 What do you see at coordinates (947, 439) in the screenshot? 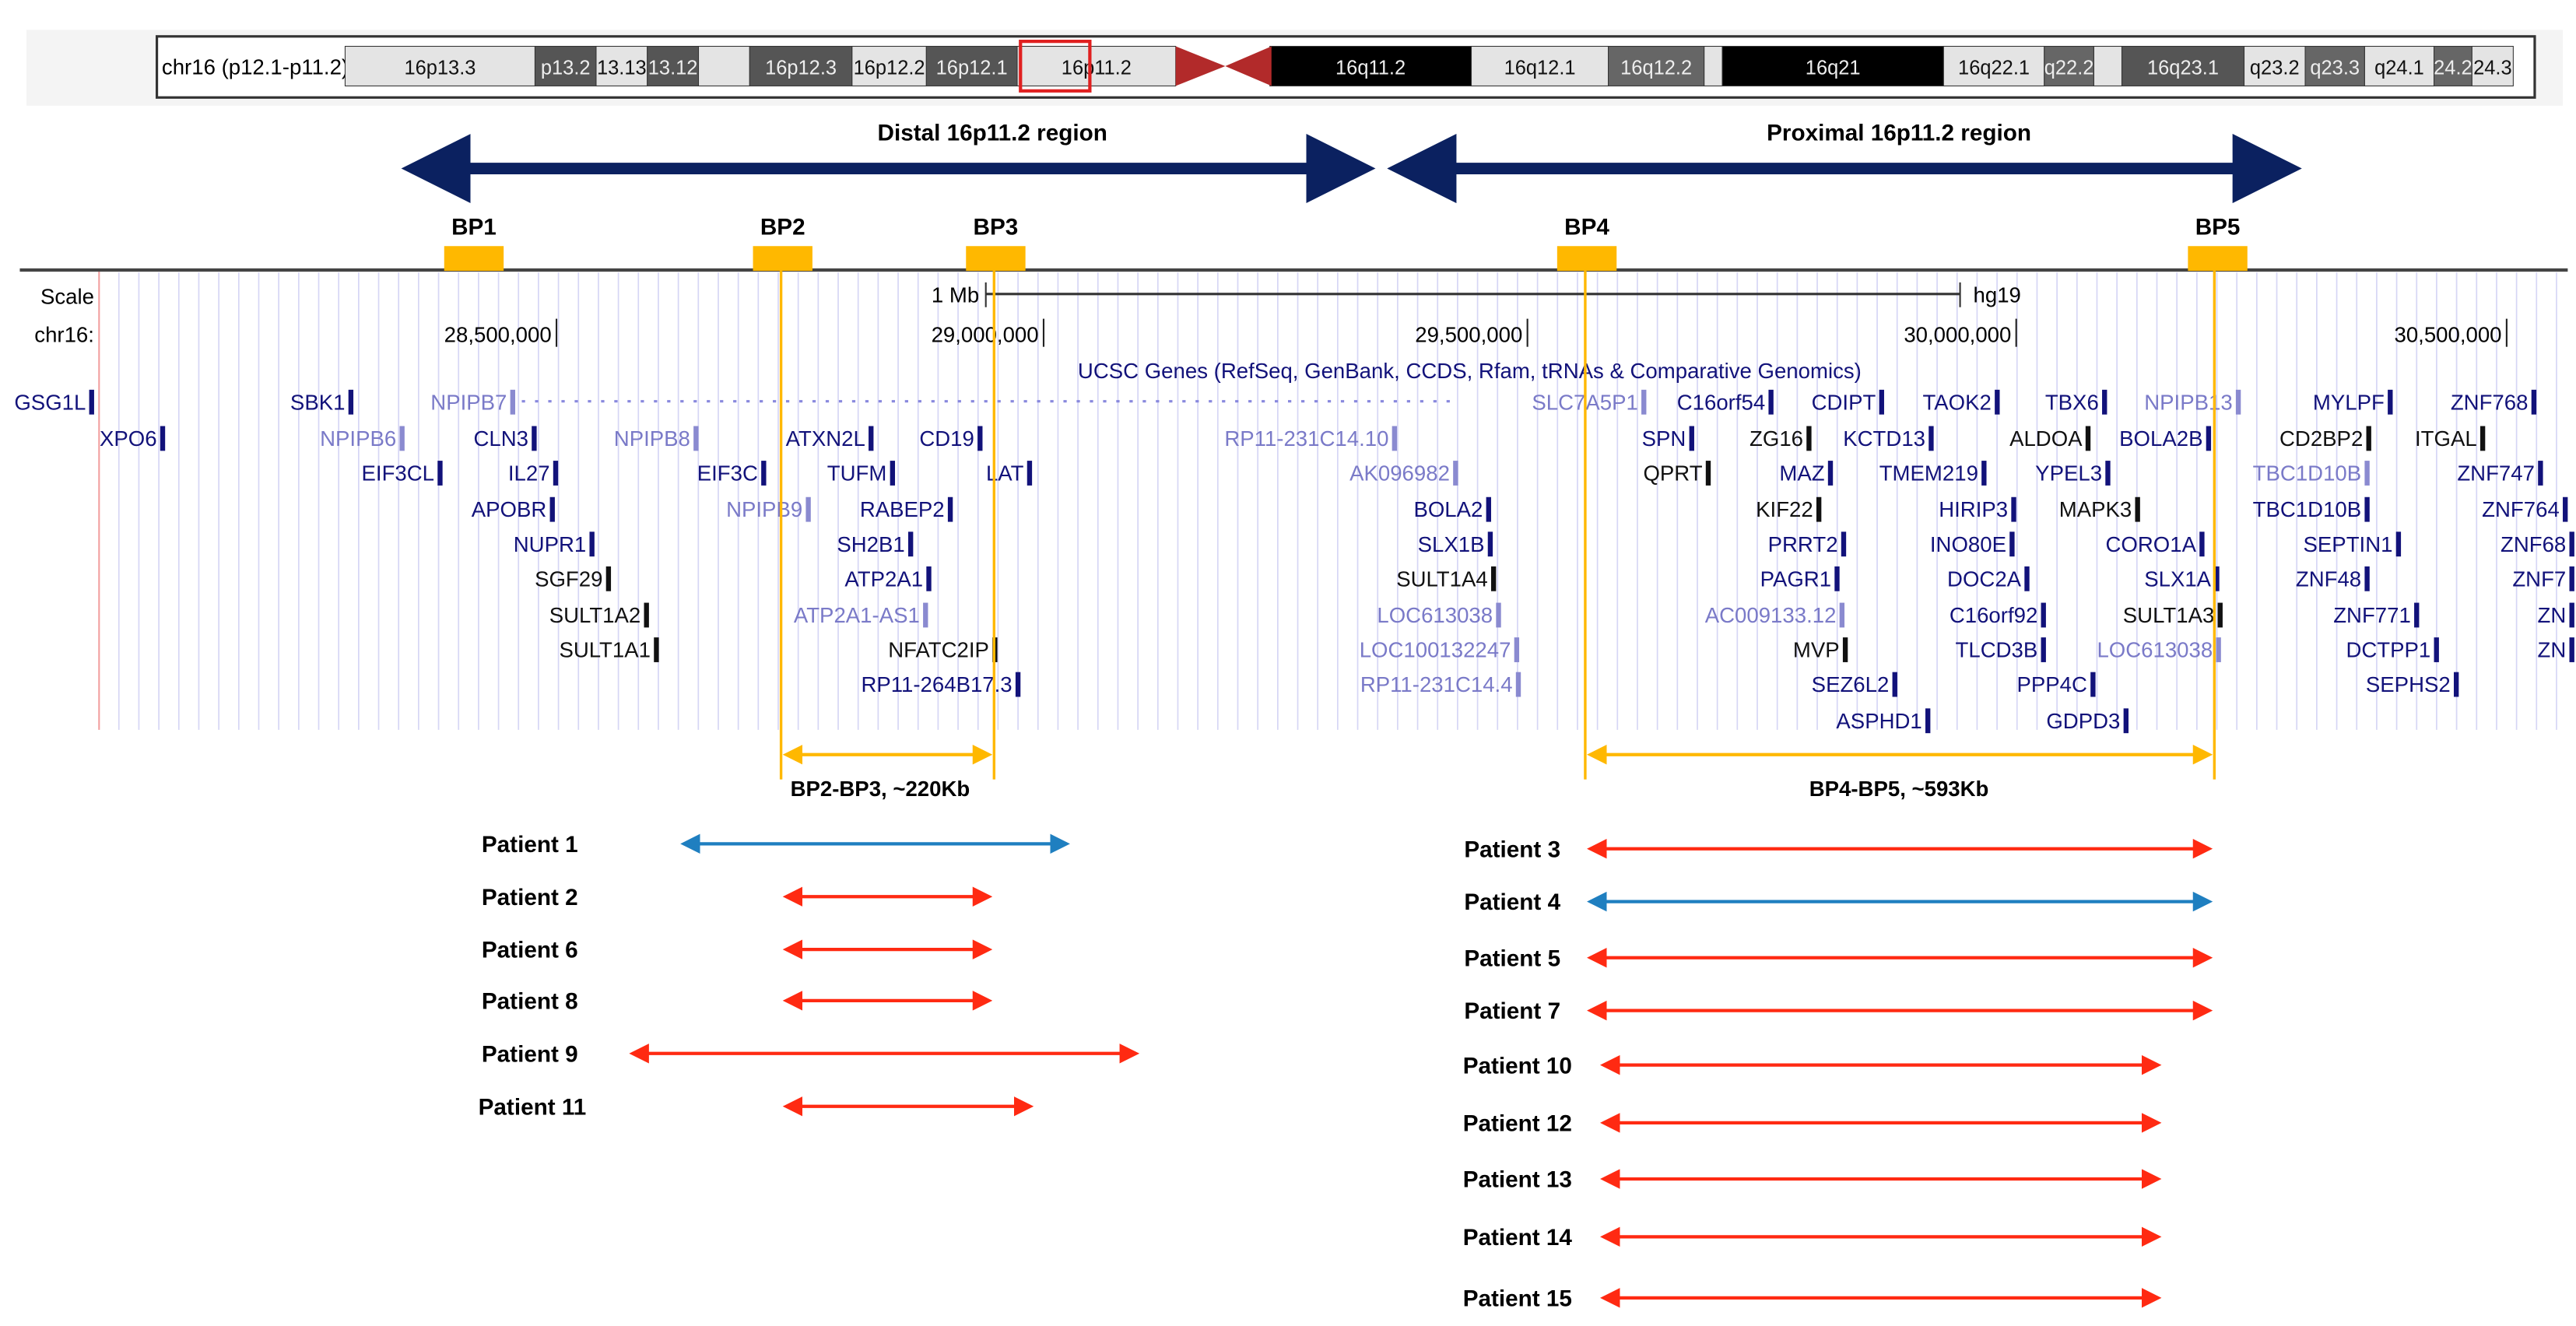
I see `gene-label: CD19` at bounding box center [947, 439].